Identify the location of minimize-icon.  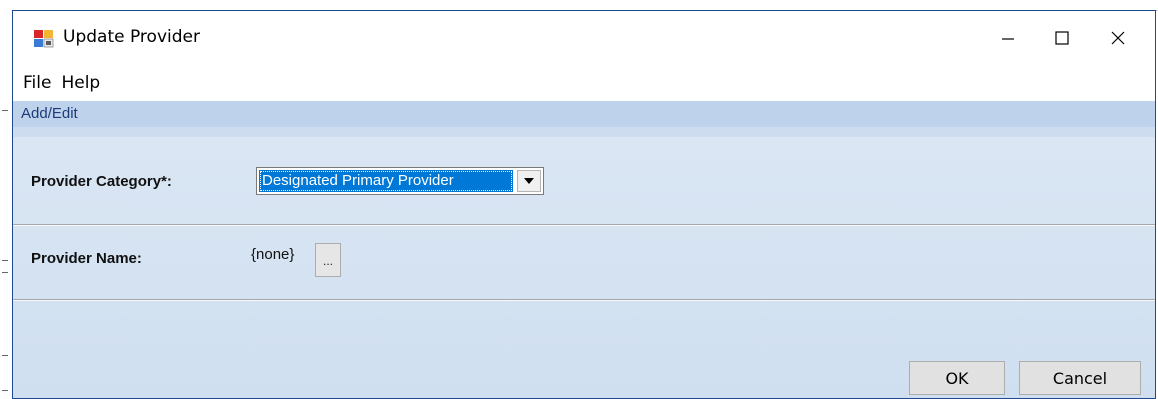
(1008, 39).